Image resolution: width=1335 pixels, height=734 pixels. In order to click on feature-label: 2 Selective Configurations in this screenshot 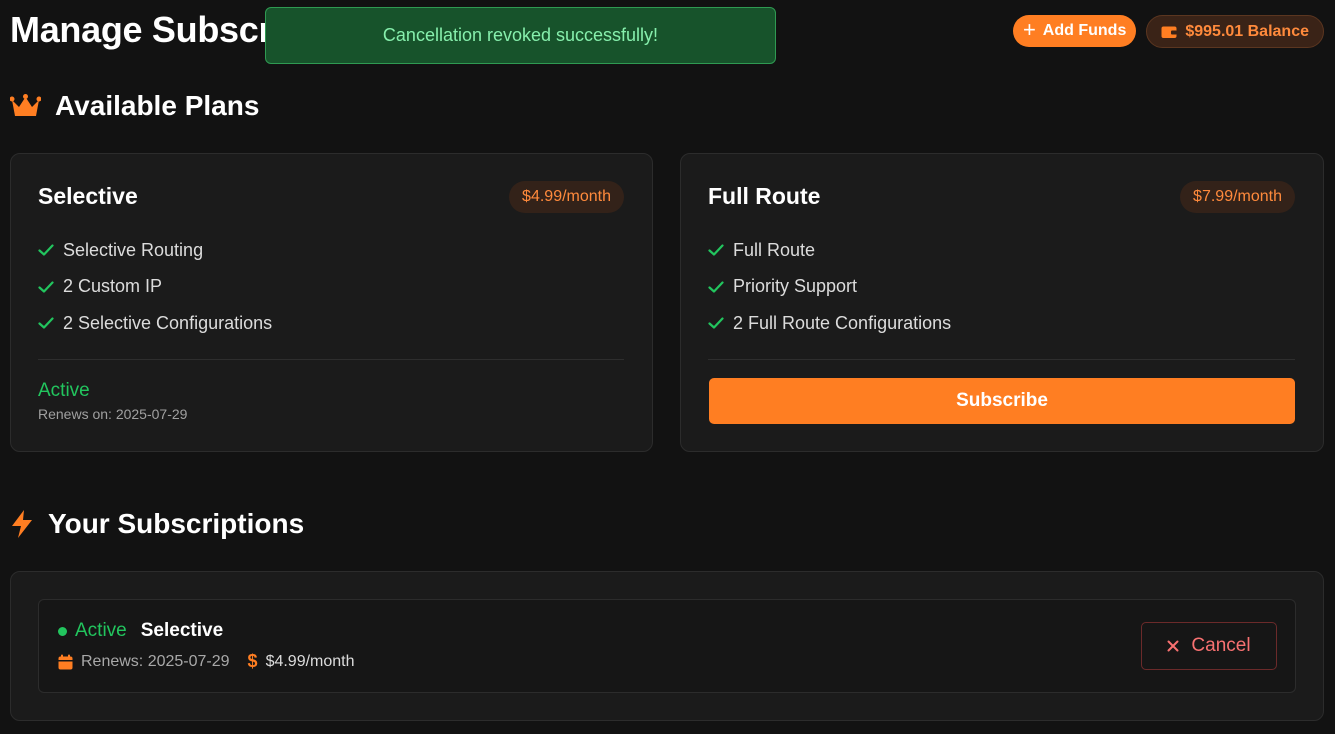, I will do `click(168, 322)`.